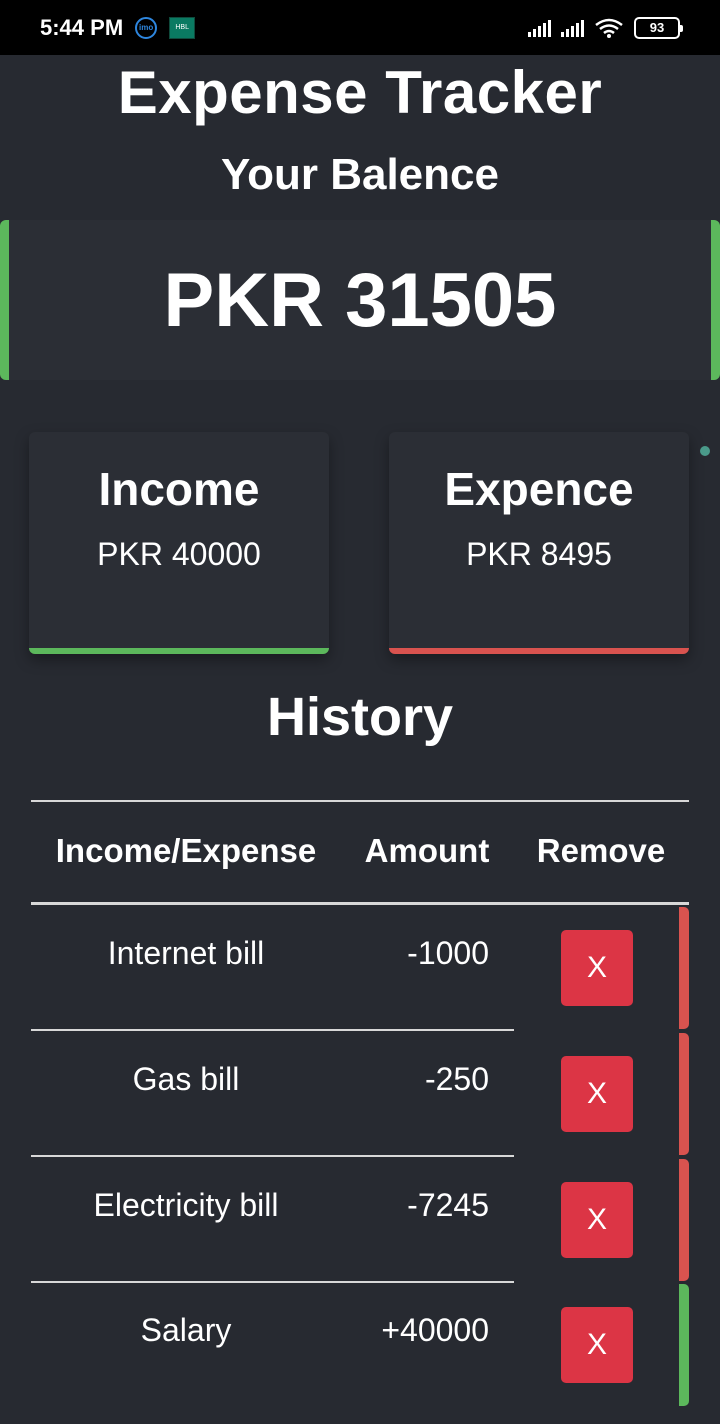 The image size is (720, 1424). I want to click on expense-card: Expence PKR 8495, so click(539, 543).